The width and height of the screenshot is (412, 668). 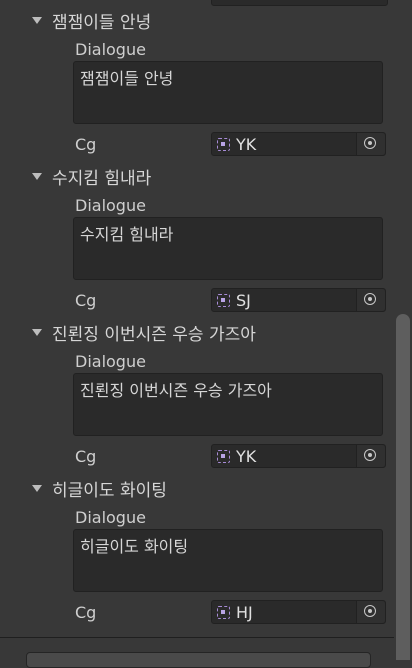 What do you see at coordinates (228, 248) in the screenshot?
I see `dialogue-textarea: 수지킴 힘내라` at bounding box center [228, 248].